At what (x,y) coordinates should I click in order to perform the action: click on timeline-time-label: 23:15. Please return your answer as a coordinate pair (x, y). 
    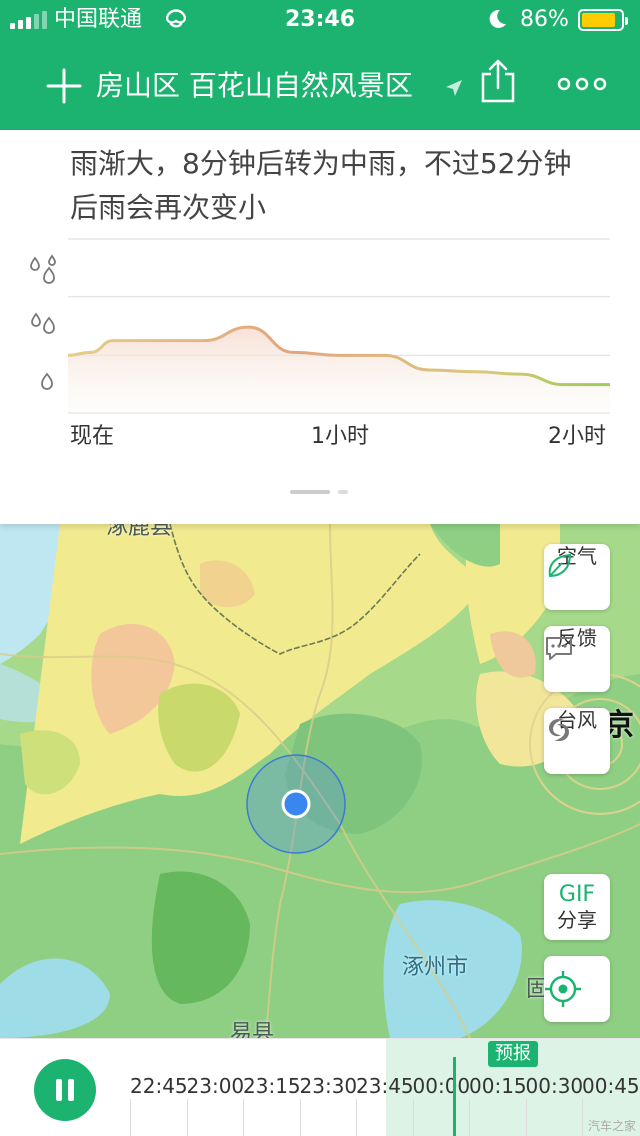
    Looking at the image, I should click on (272, 1086).